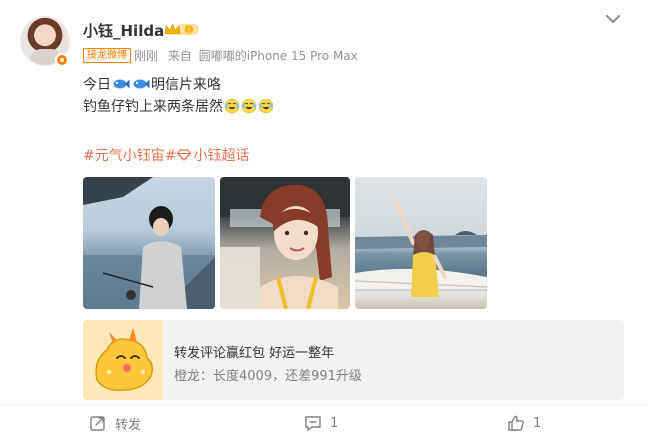 This screenshot has height=442, width=648. What do you see at coordinates (107, 55) in the screenshot?
I see `tag-label: 接龙微博` at bounding box center [107, 55].